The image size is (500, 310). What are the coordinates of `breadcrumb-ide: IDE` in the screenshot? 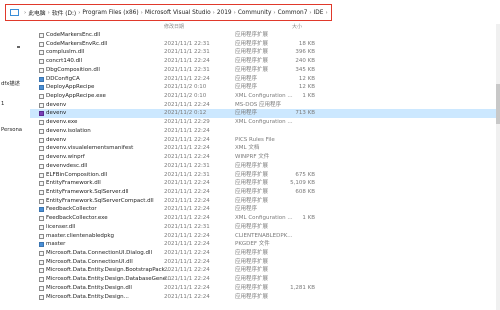 It's located at (319, 13).